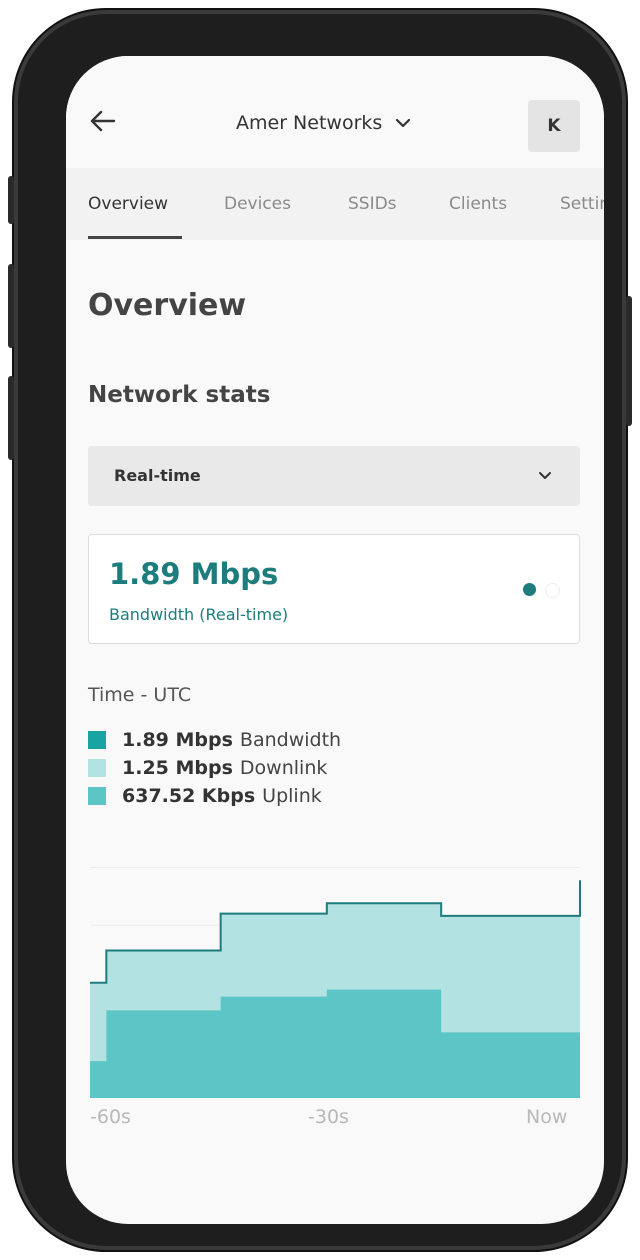  I want to click on power-button, so click(629, 361).